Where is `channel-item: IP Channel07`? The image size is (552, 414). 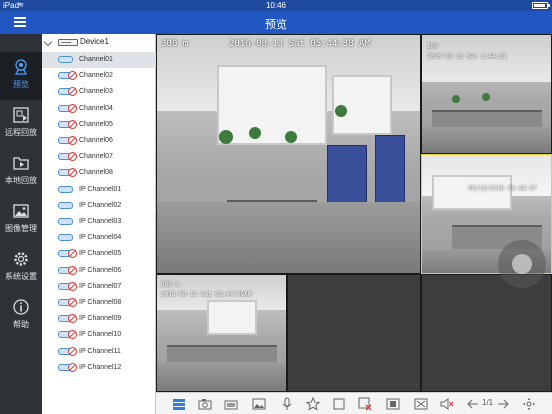 channel-item: IP Channel07 is located at coordinates (99, 287).